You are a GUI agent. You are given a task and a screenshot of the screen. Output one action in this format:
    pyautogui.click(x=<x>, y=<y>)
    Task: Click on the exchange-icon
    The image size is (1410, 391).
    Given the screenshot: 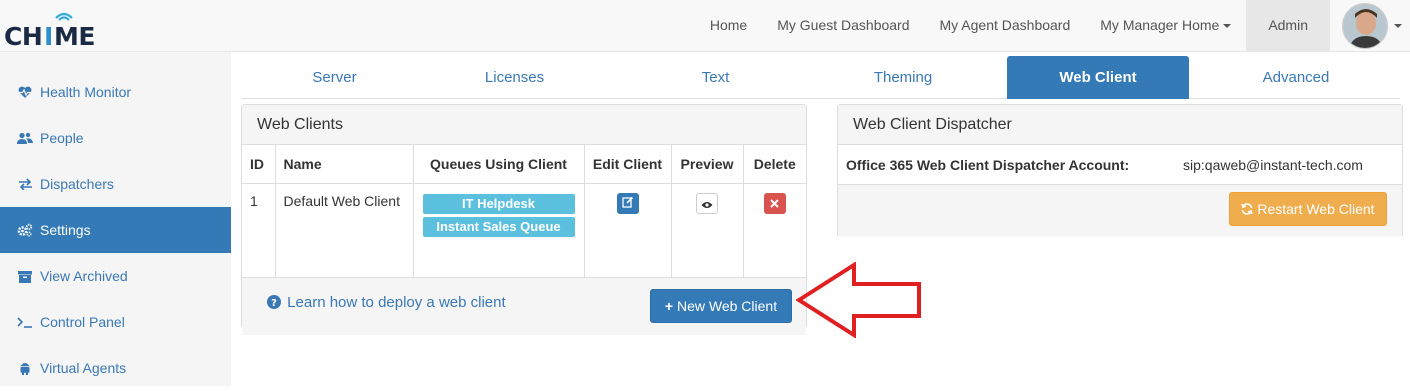 What is the action you would take?
    pyautogui.click(x=25, y=184)
    